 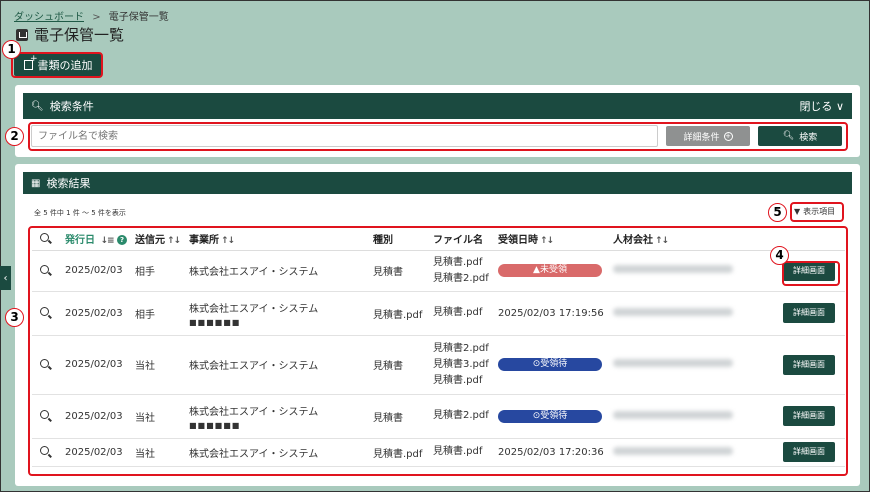 I want to click on collapse-label: 閉じる, so click(x=816, y=106).